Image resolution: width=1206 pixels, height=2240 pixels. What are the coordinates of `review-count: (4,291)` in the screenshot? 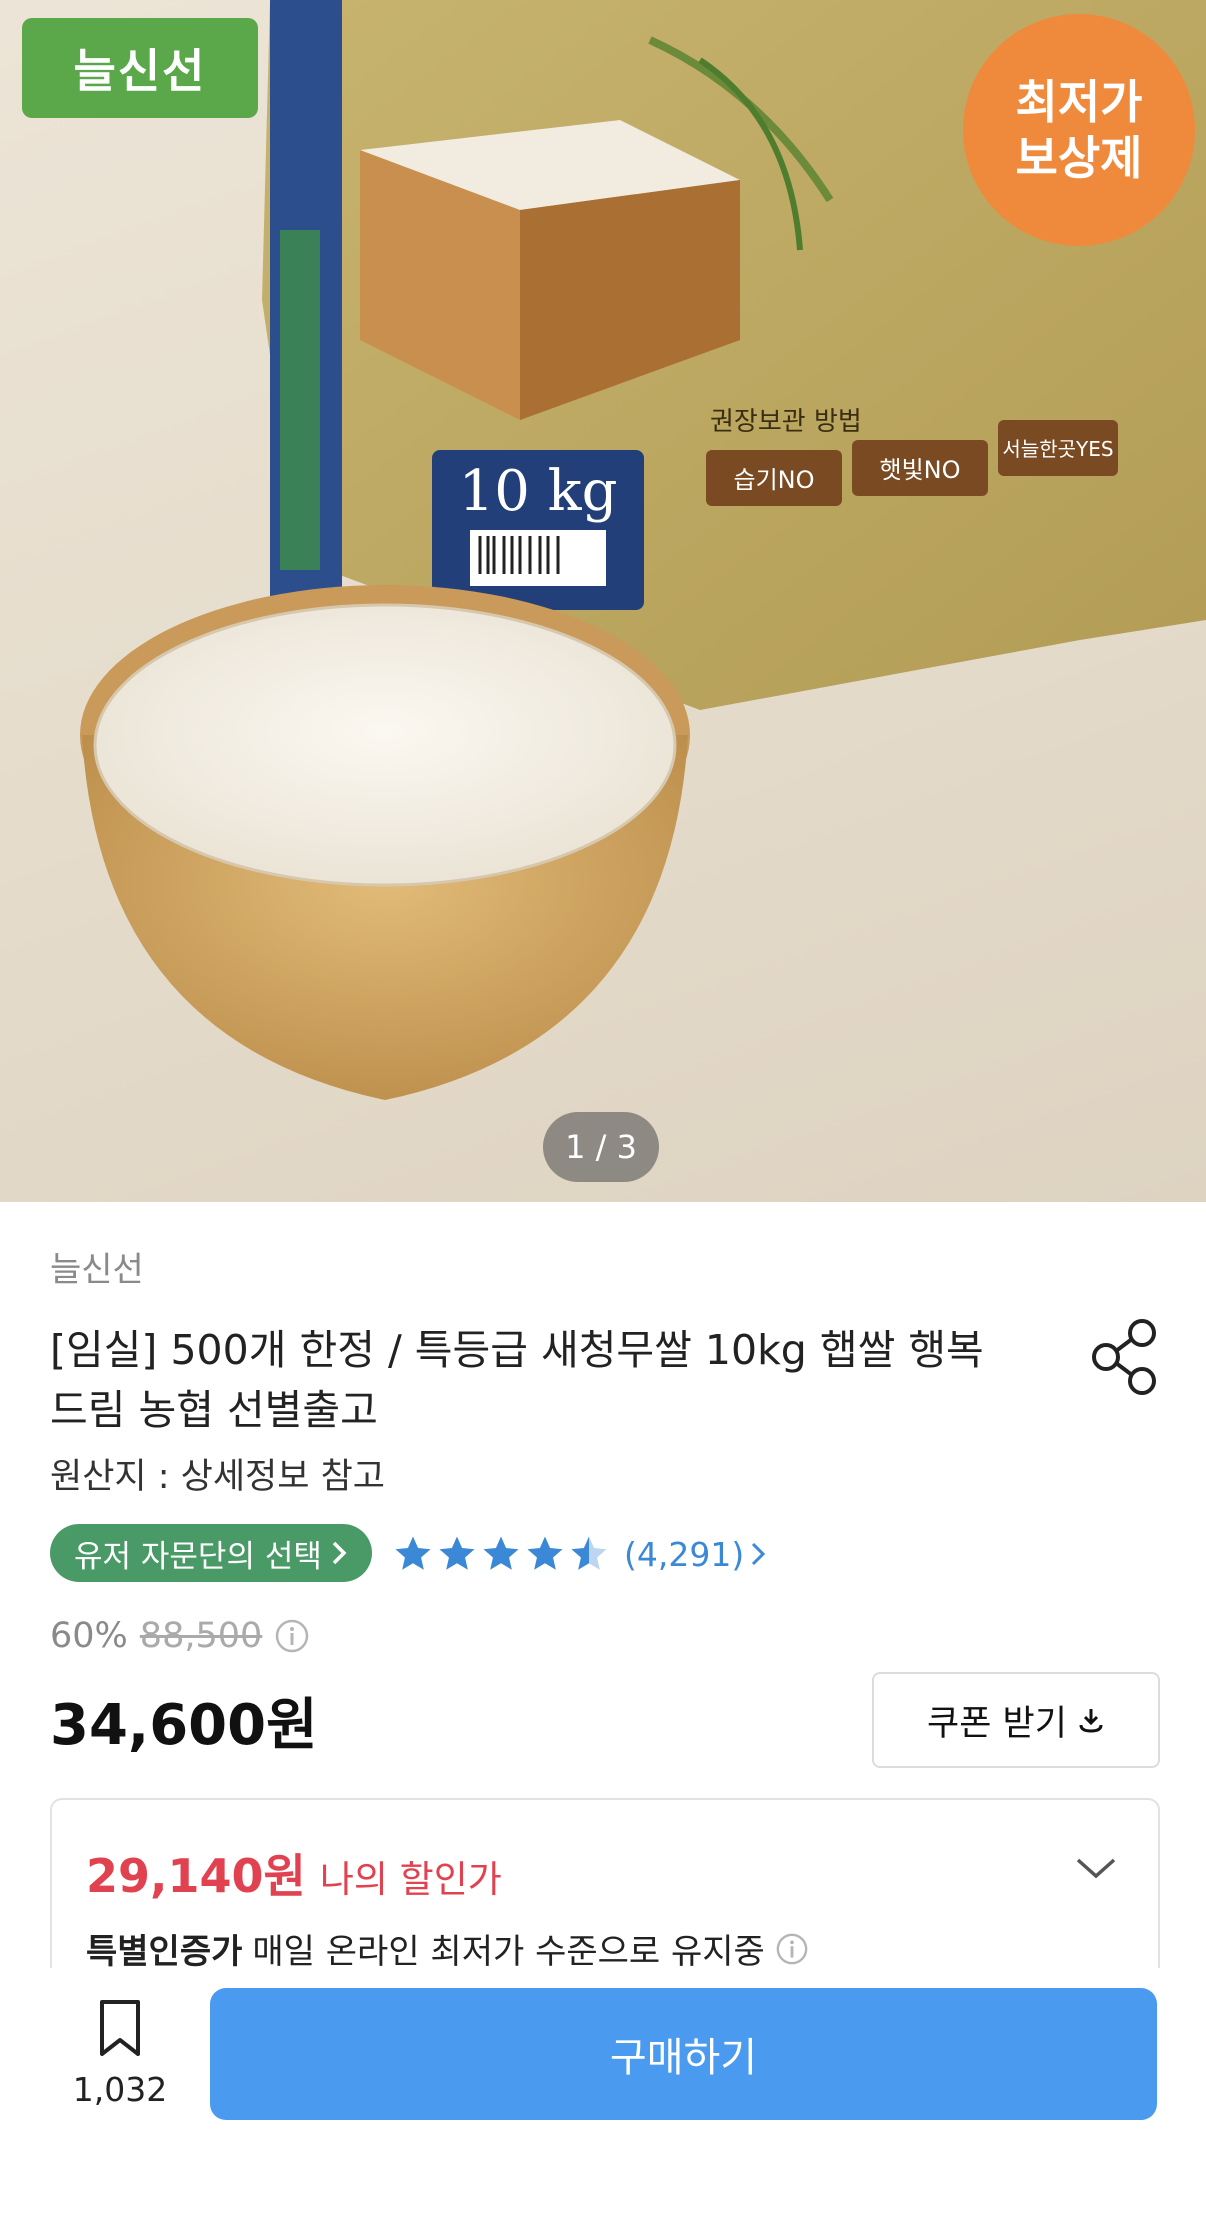 It's located at (684, 1554).